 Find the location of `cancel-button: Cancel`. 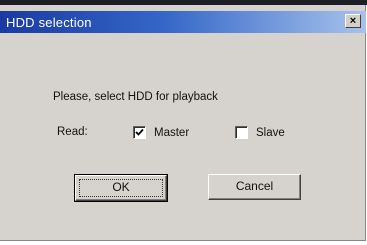

cancel-button: Cancel is located at coordinates (254, 187).